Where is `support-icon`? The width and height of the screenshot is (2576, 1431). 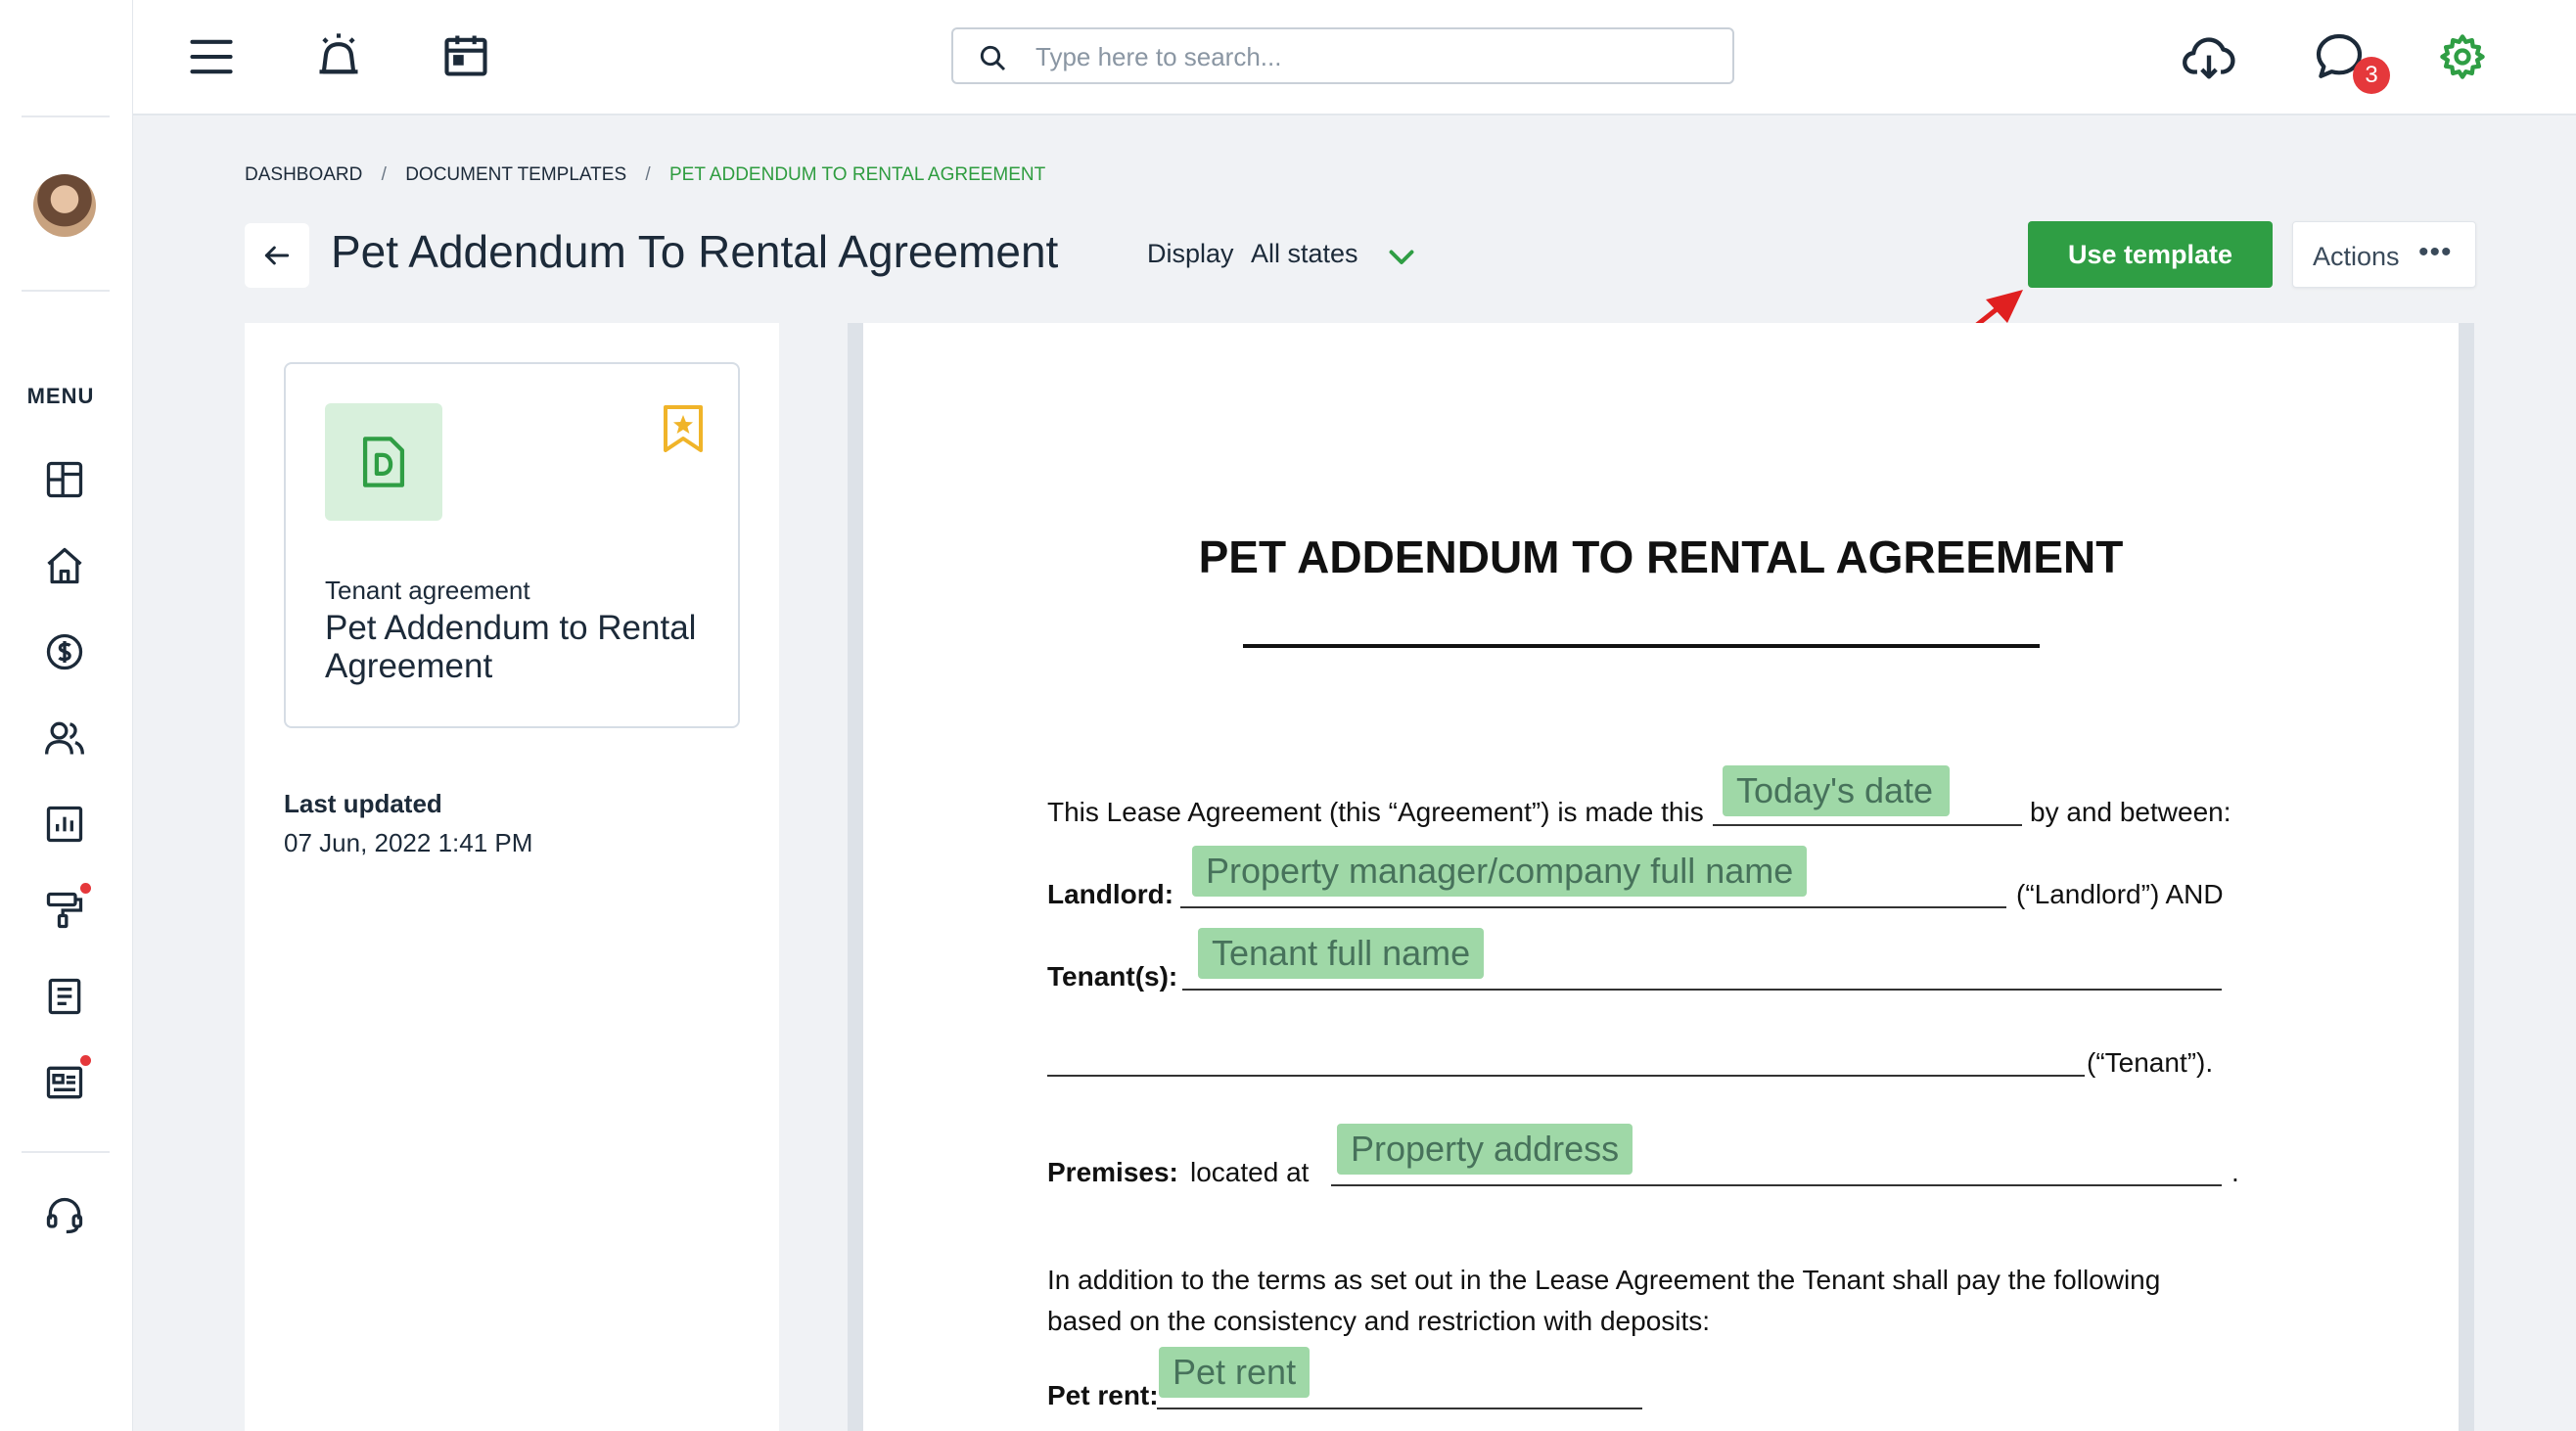 support-icon is located at coordinates (64, 1215).